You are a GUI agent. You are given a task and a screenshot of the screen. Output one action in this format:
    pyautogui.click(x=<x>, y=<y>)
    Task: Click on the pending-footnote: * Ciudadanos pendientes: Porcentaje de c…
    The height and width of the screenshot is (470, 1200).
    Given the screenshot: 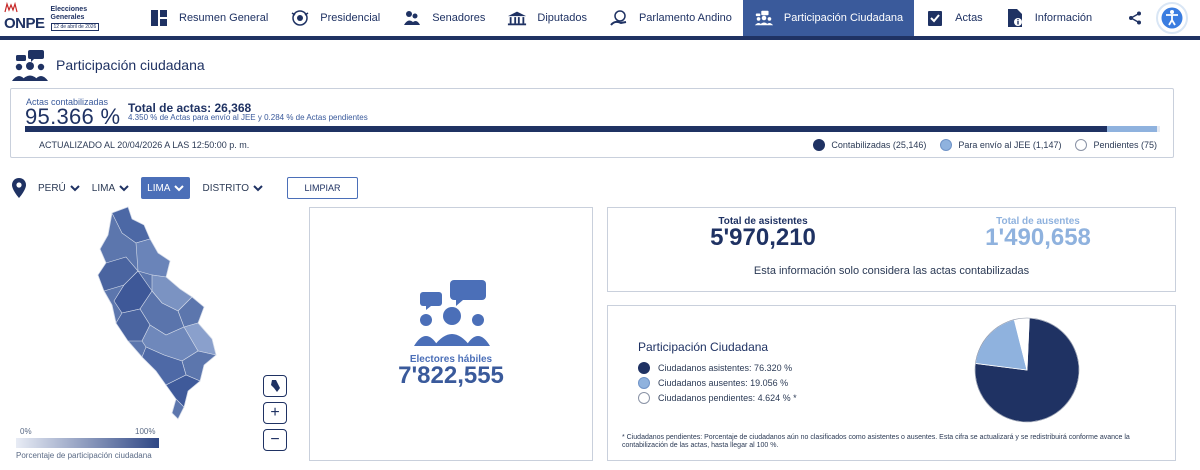 What is the action you would take?
    pyautogui.click(x=876, y=441)
    